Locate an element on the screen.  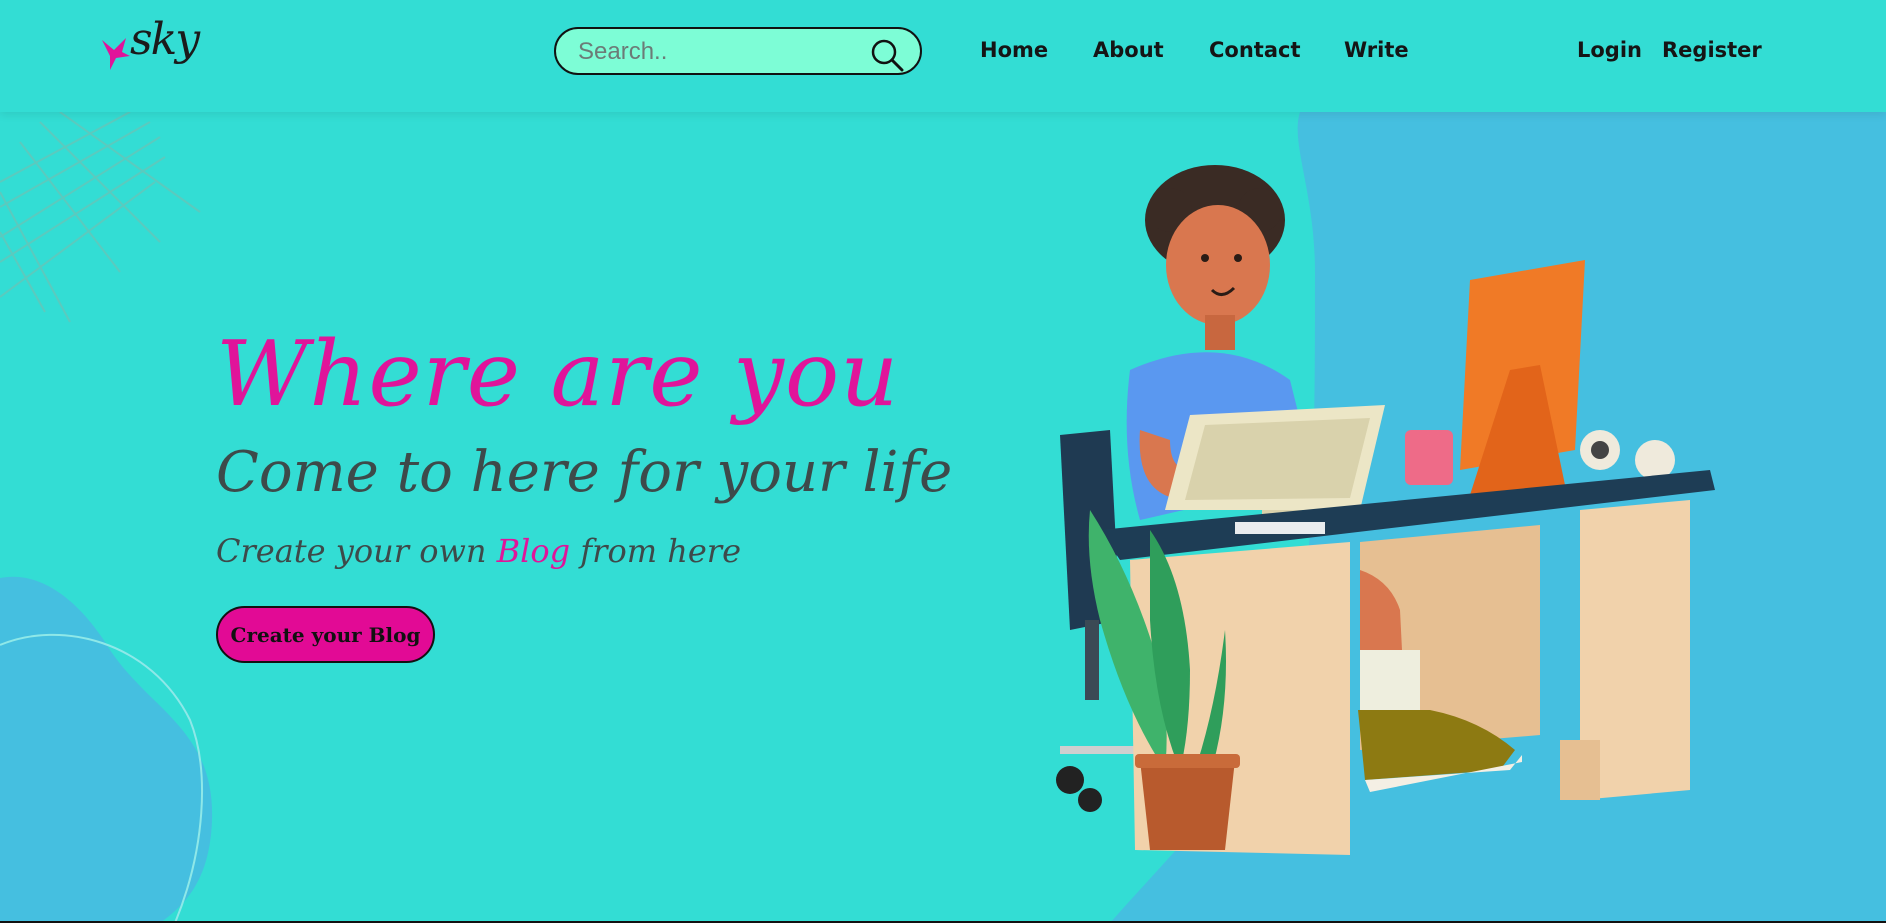
nav-contact: Contact is located at coordinates (1255, 50).